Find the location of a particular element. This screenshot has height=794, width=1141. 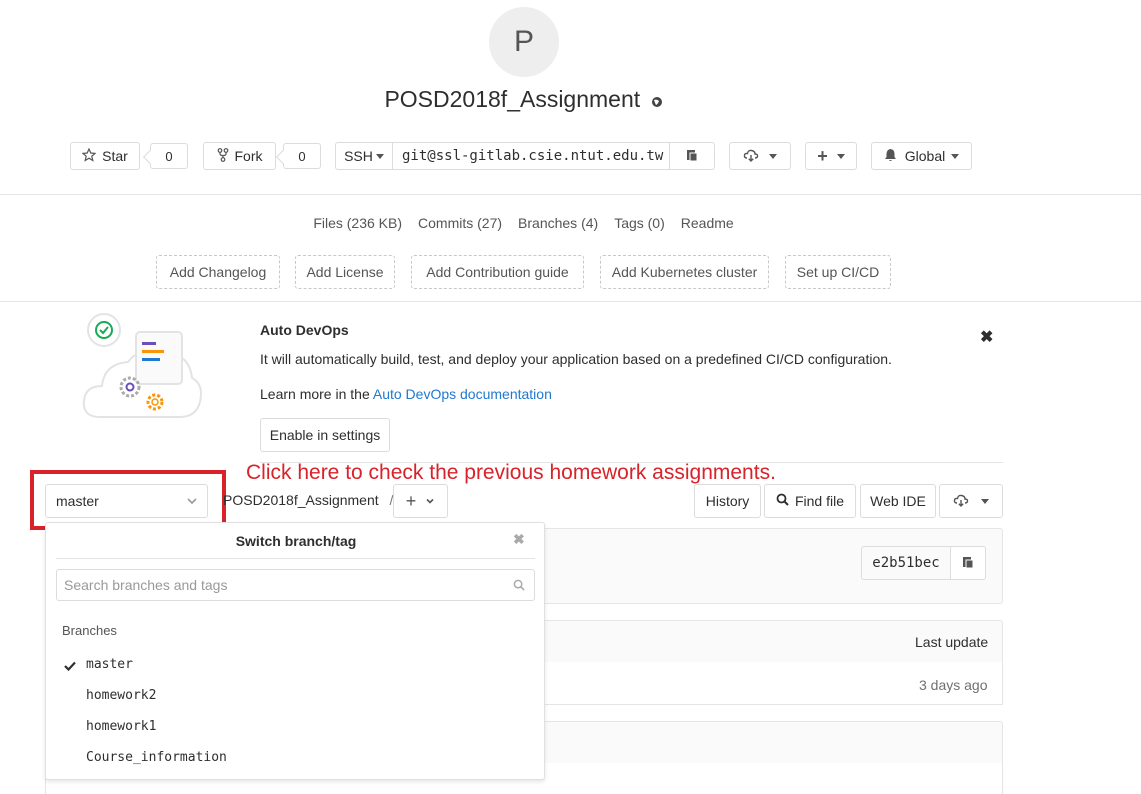

stat-files: Files (236 KB) is located at coordinates (357, 223).